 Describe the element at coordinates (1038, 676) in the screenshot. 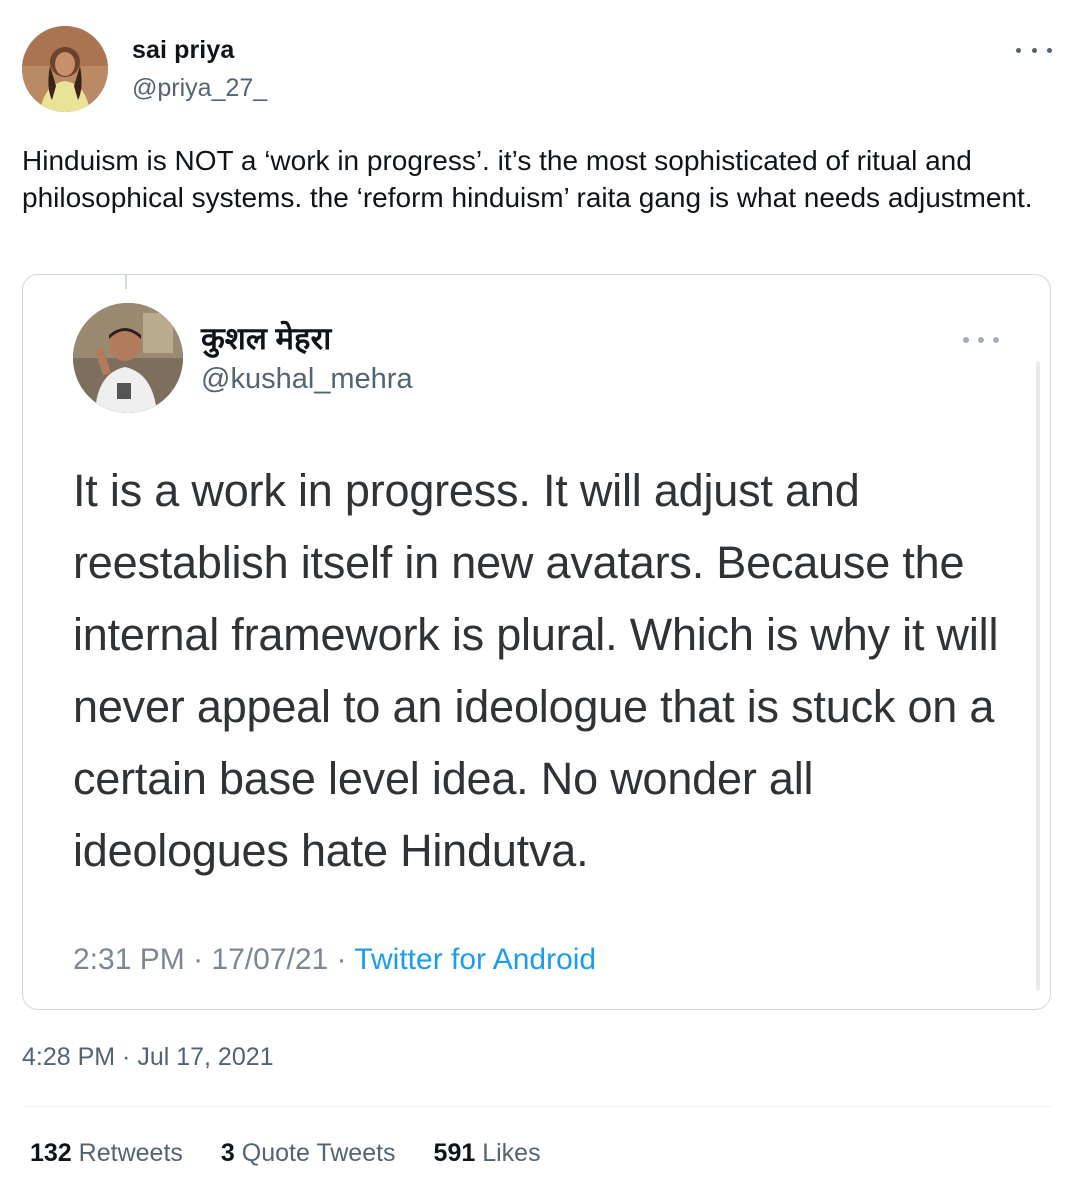

I see `card-scrollbar` at that location.